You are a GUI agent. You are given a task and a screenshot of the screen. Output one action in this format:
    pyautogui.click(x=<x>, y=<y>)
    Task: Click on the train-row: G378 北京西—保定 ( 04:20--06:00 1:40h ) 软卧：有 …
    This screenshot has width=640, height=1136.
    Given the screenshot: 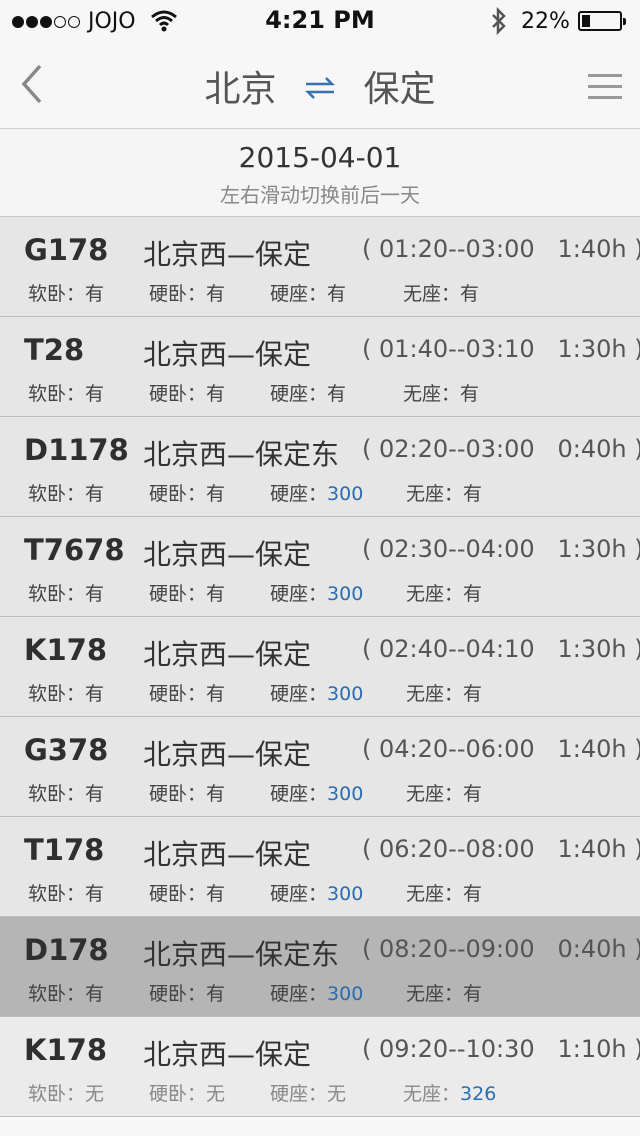 What is the action you would take?
    pyautogui.click(x=320, y=767)
    